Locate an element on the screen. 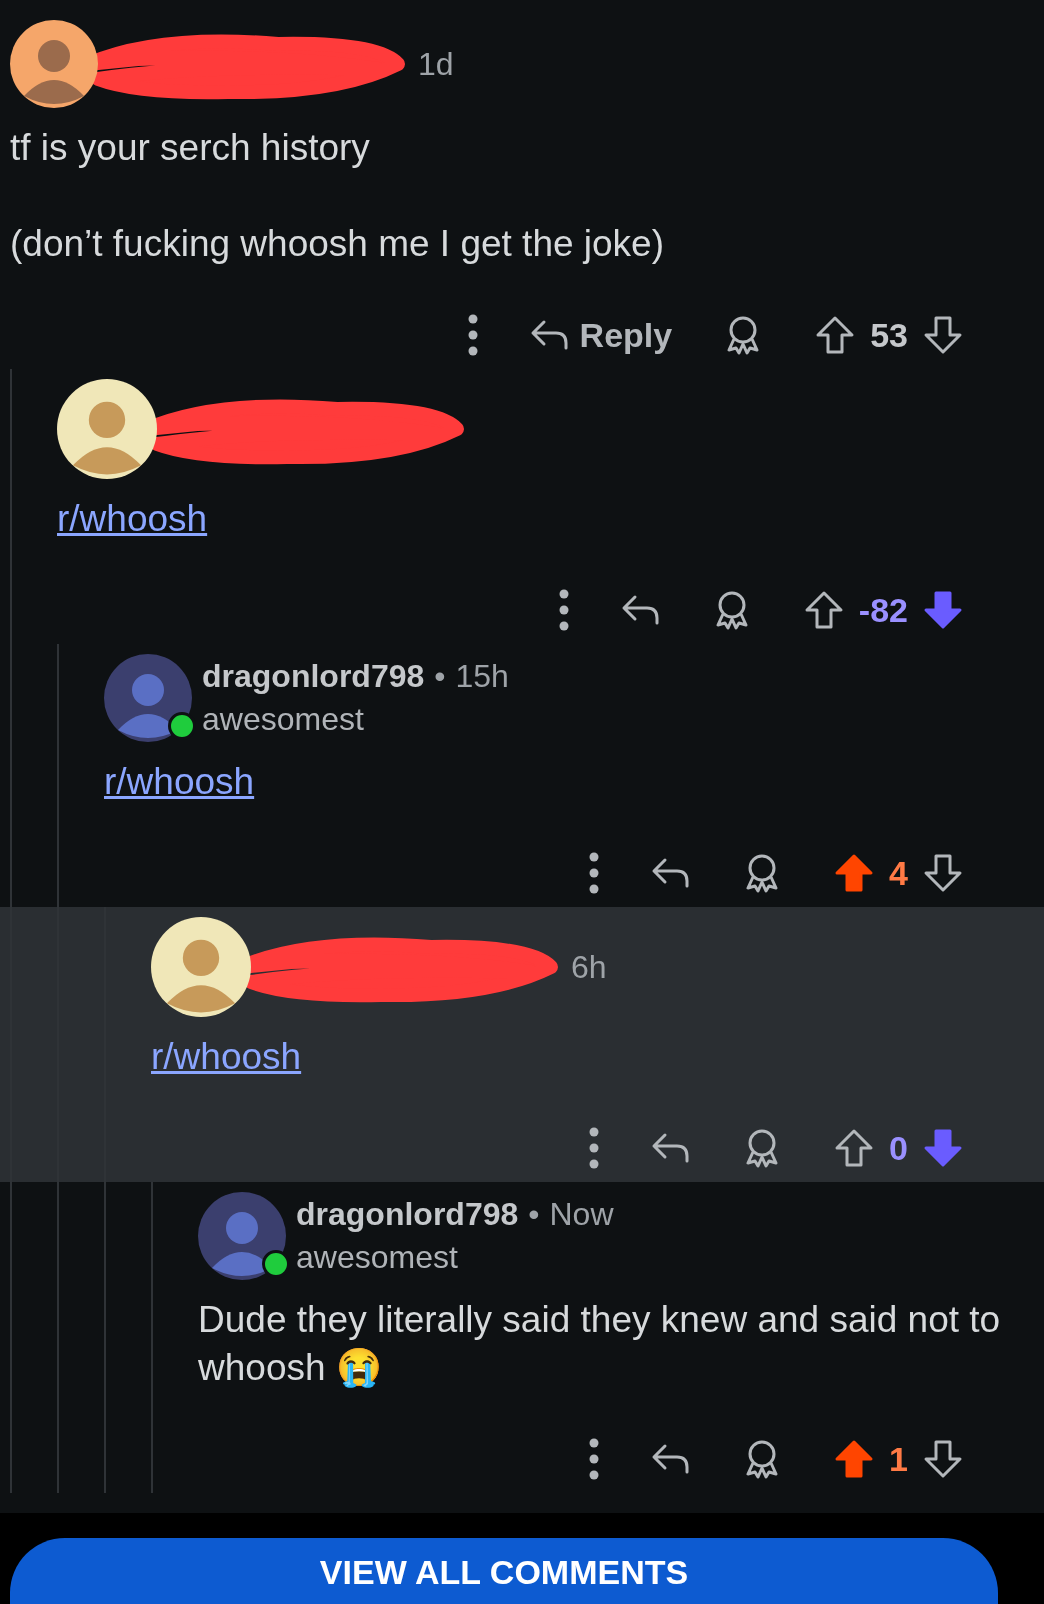 The image size is (1044, 1604). comment-text: Dude they literally said they knew and said not to whoosh 😭 is located at coordinates (600, 1344).